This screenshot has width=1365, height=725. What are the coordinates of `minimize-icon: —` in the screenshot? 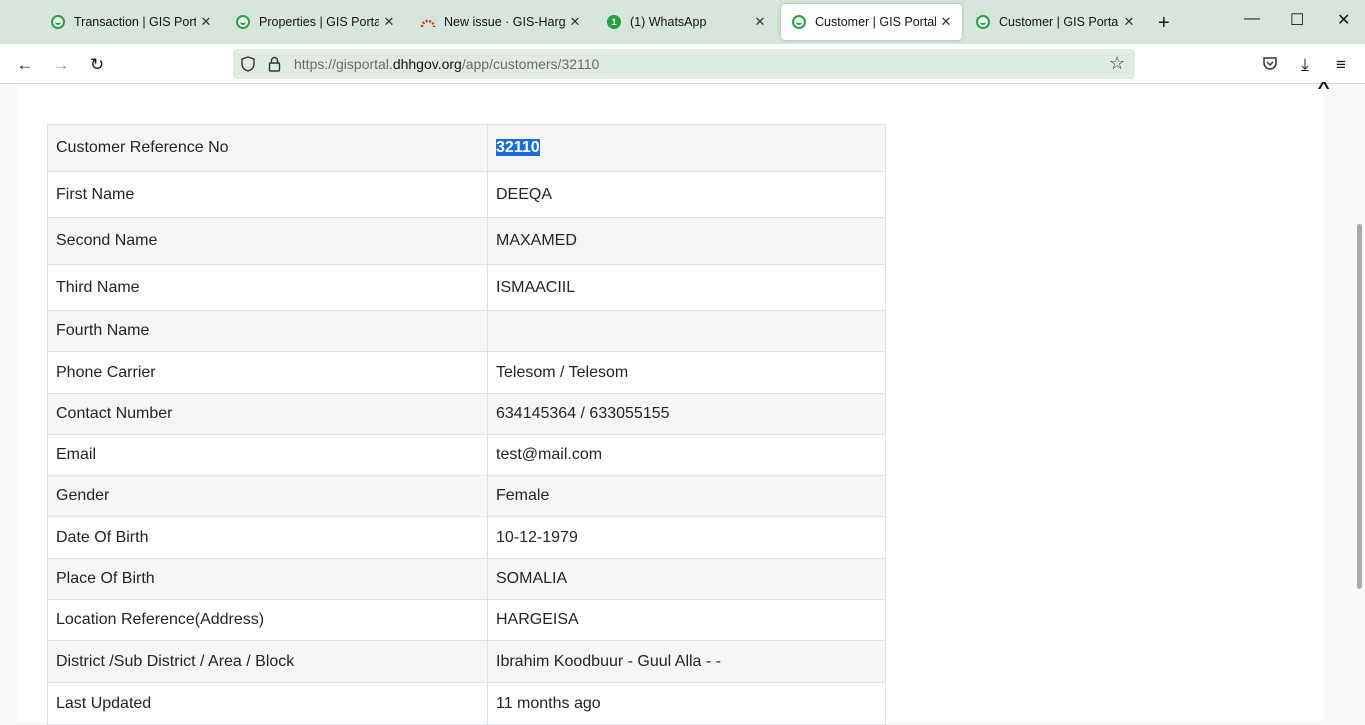 It's located at (1252, 19).